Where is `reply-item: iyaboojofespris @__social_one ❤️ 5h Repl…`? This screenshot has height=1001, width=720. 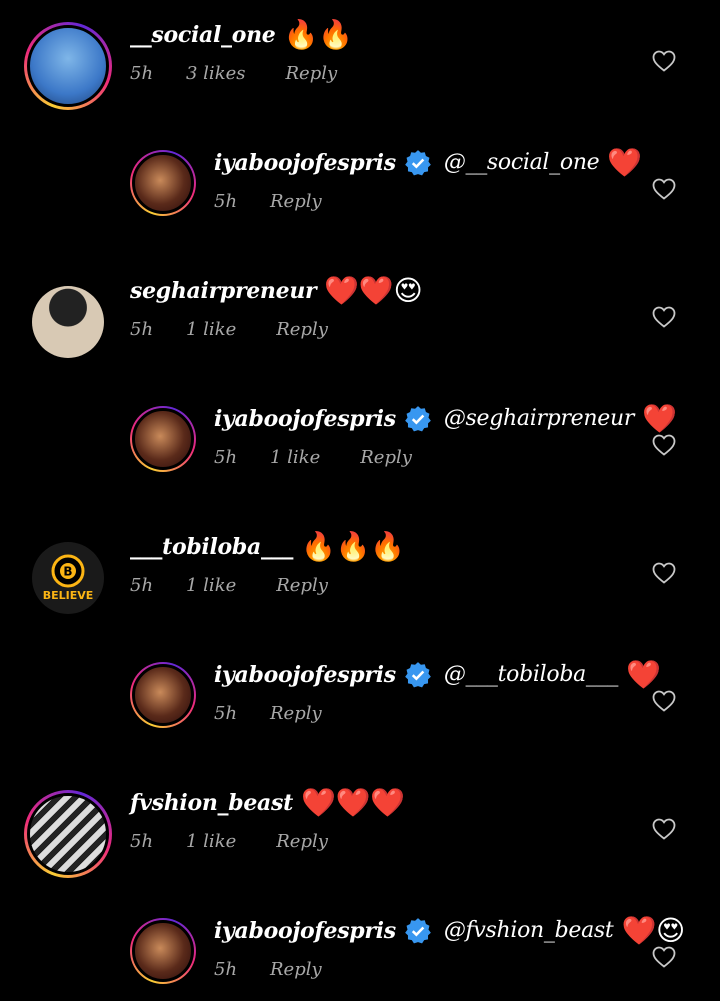 reply-item: iyaboojofespris @__social_one ❤️ 5h Repl… is located at coordinates (360, 192).